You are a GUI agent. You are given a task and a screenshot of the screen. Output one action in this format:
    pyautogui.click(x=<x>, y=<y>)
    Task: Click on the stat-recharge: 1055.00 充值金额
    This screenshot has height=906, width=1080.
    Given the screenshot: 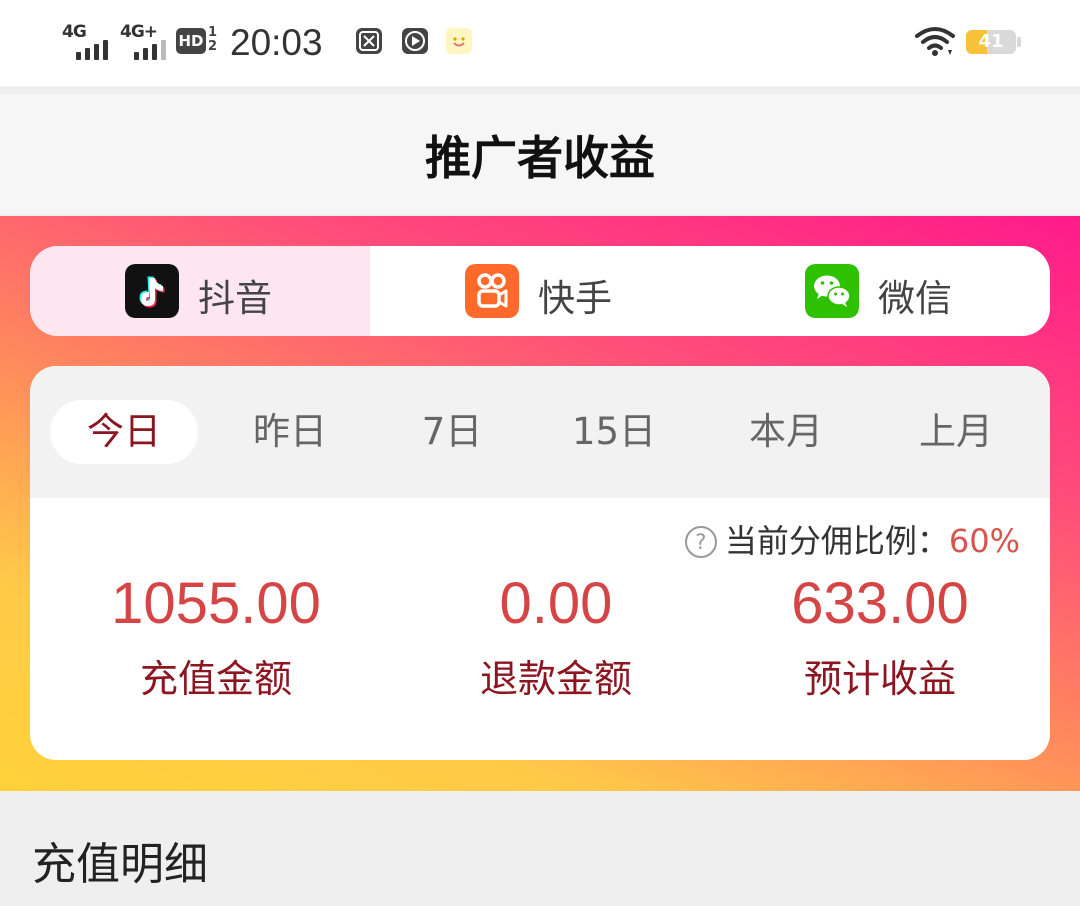 What is the action you would take?
    pyautogui.click(x=216, y=634)
    